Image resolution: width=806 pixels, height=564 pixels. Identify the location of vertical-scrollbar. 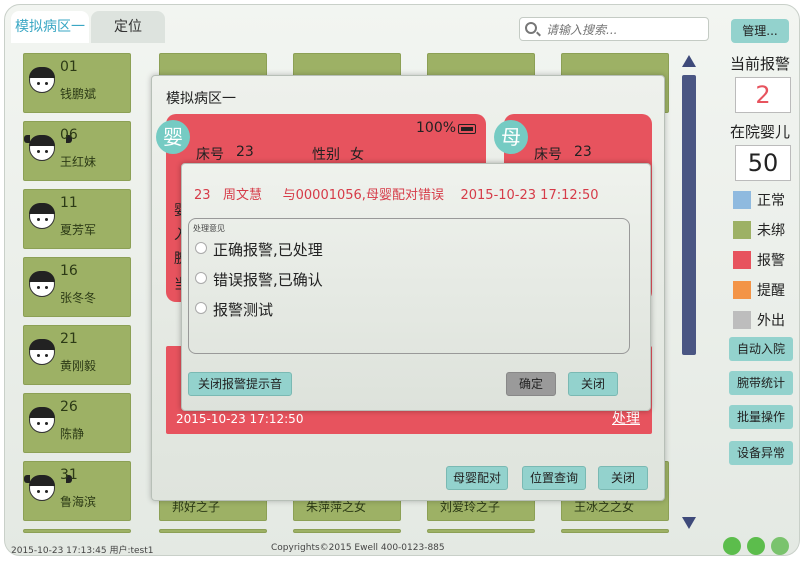
(689, 295).